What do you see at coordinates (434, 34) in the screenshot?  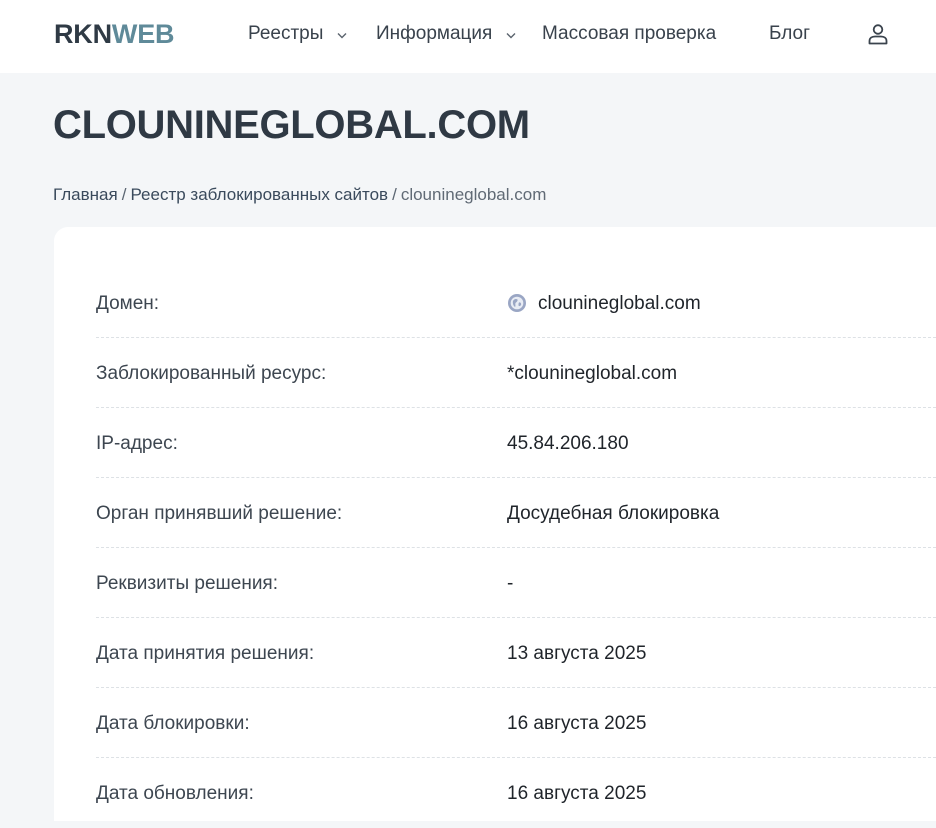 I see `nav-info-label: Информация` at bounding box center [434, 34].